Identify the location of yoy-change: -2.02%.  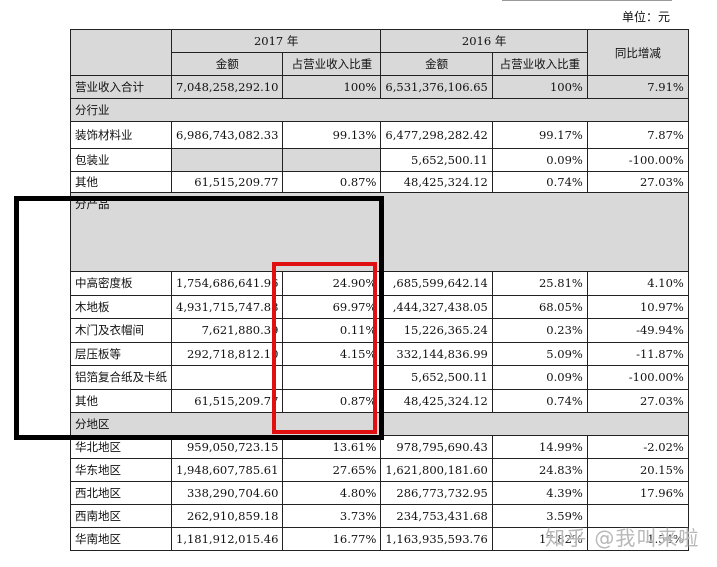
(637, 447).